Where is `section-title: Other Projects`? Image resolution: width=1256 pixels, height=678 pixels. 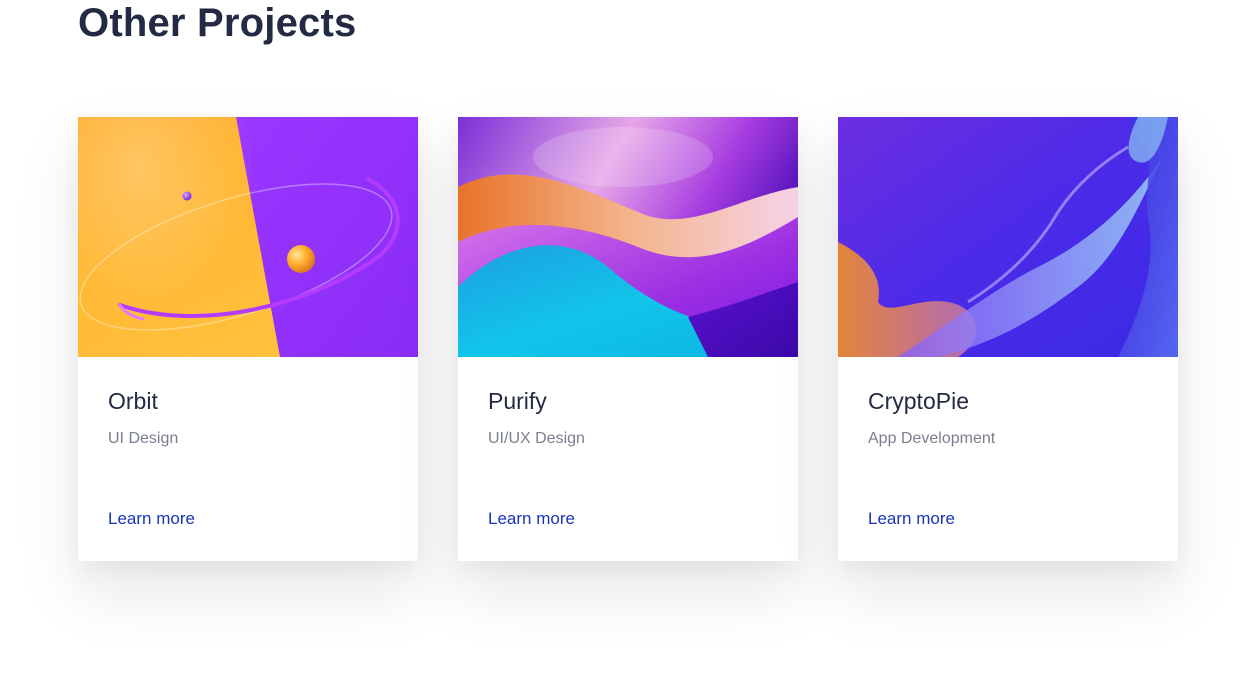
section-title: Other Projects is located at coordinates (217, 23).